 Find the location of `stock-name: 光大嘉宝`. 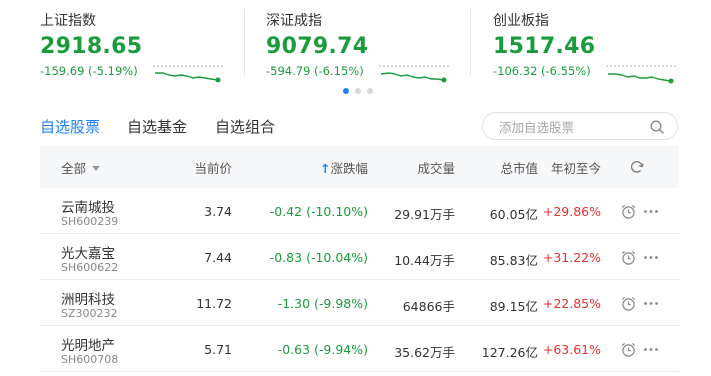

stock-name: 光大嘉宝 is located at coordinates (88, 252).